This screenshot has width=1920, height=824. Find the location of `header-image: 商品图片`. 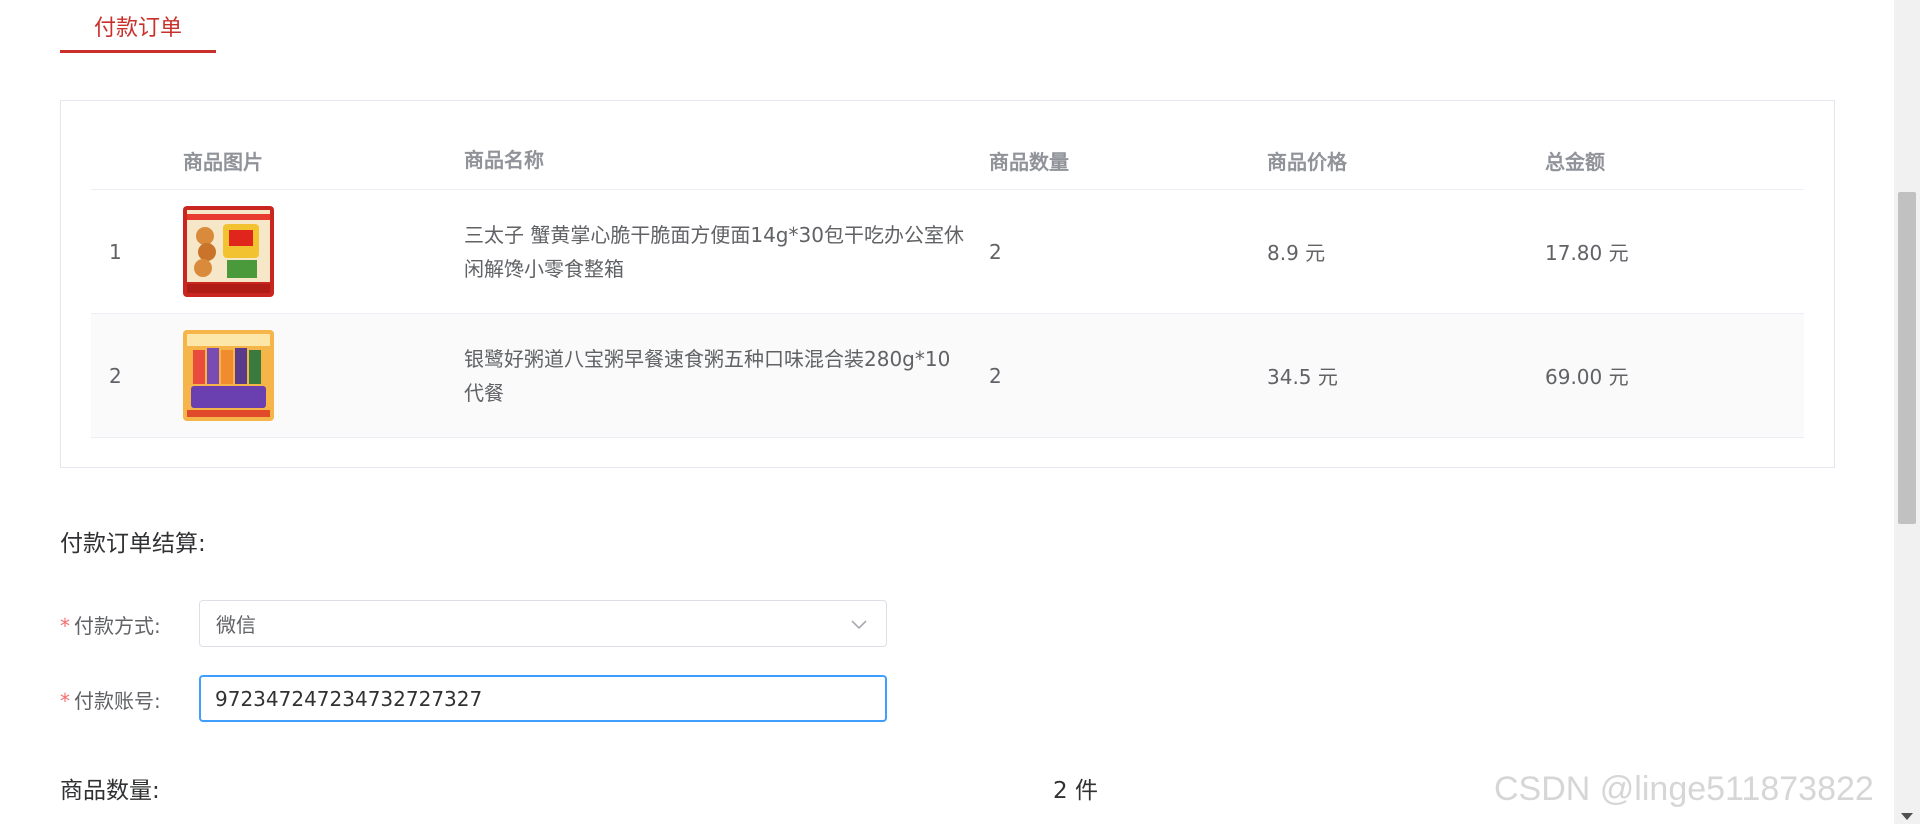

header-image: 商品图片 is located at coordinates (223, 161).